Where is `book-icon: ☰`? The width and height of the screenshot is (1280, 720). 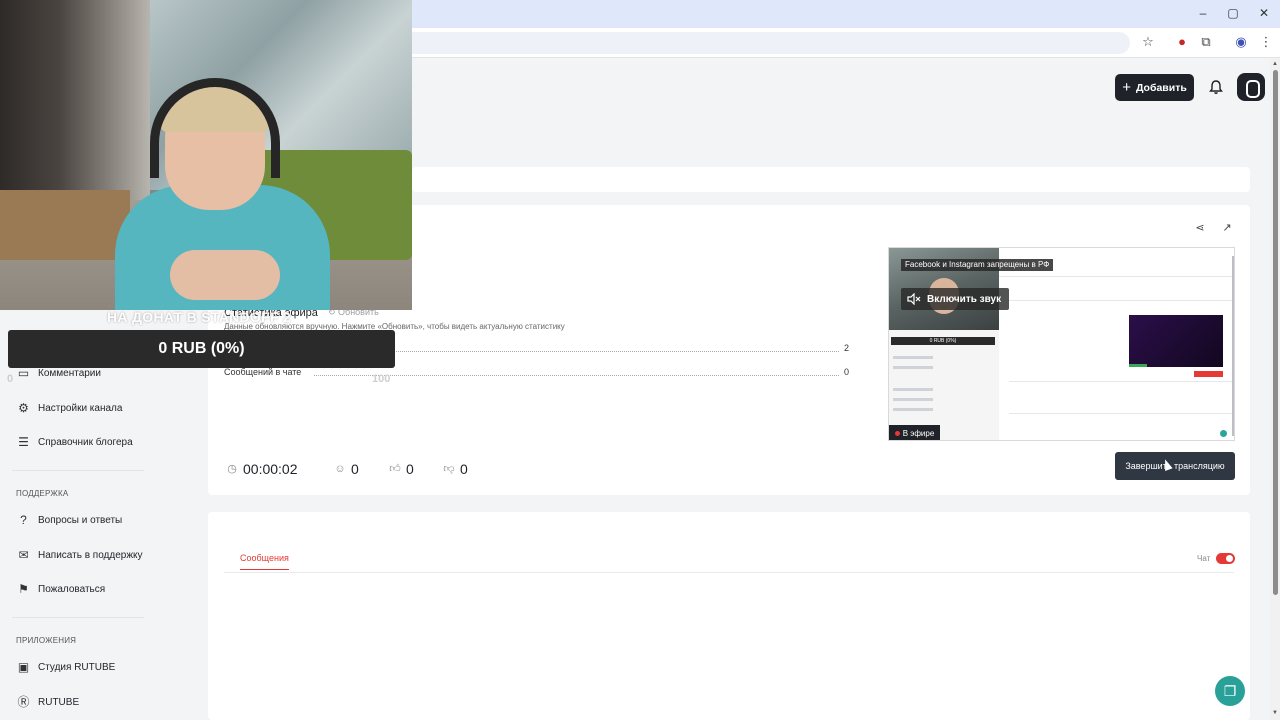
book-icon: ☰ is located at coordinates (23, 441).